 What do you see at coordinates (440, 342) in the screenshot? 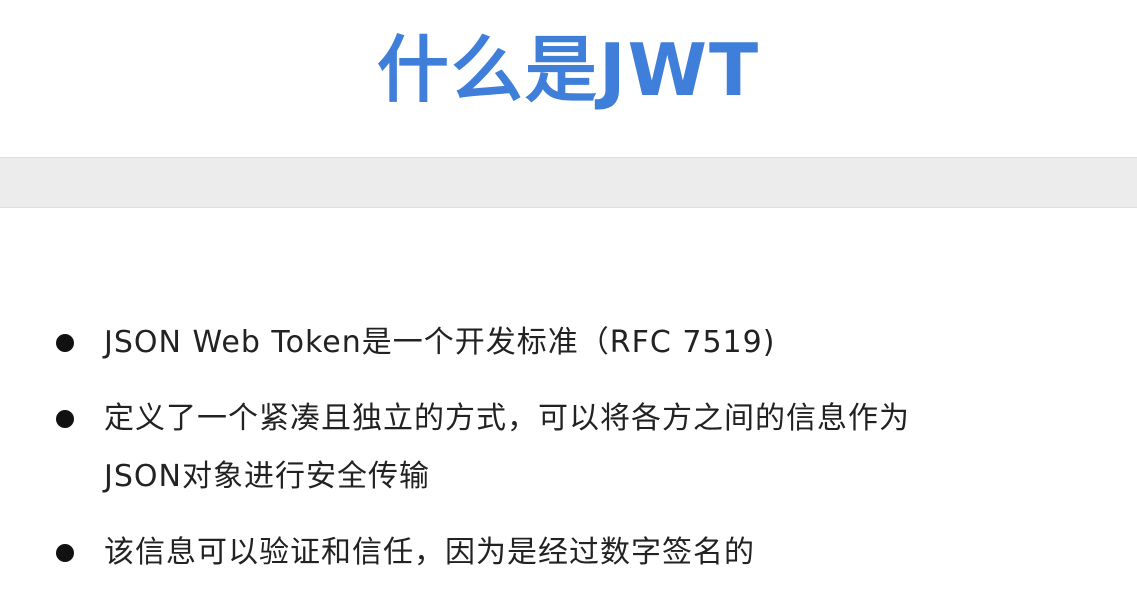
I see `bullet-text-line: JSON Web Token是一个开发标准（RFC 7519)` at bounding box center [440, 342].